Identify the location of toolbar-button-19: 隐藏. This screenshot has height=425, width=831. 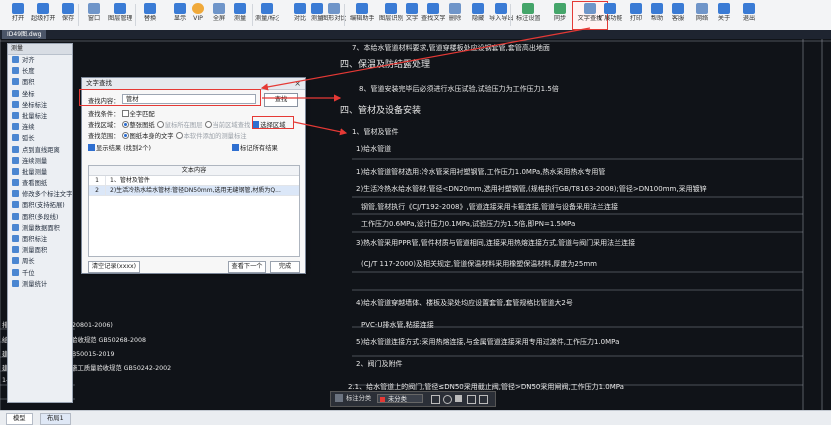
(478, 15).